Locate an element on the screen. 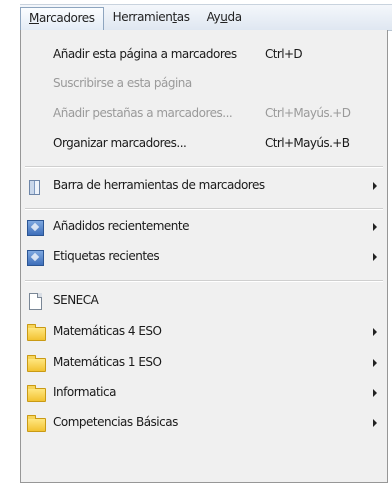 Image resolution: width=392 pixels, height=483 pixels. bookmarks-toolbar-icon is located at coordinates (34, 187).